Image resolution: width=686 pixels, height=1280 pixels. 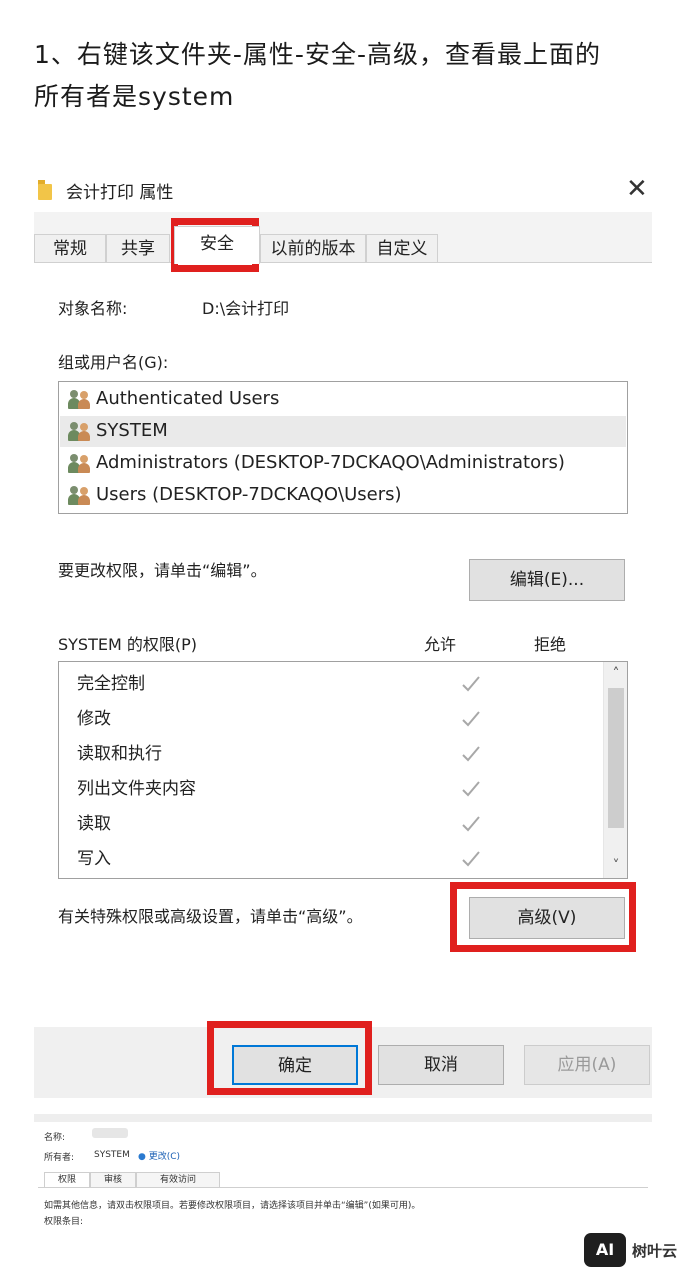 I want to click on preview-name-blurred, so click(x=110, y=1133).